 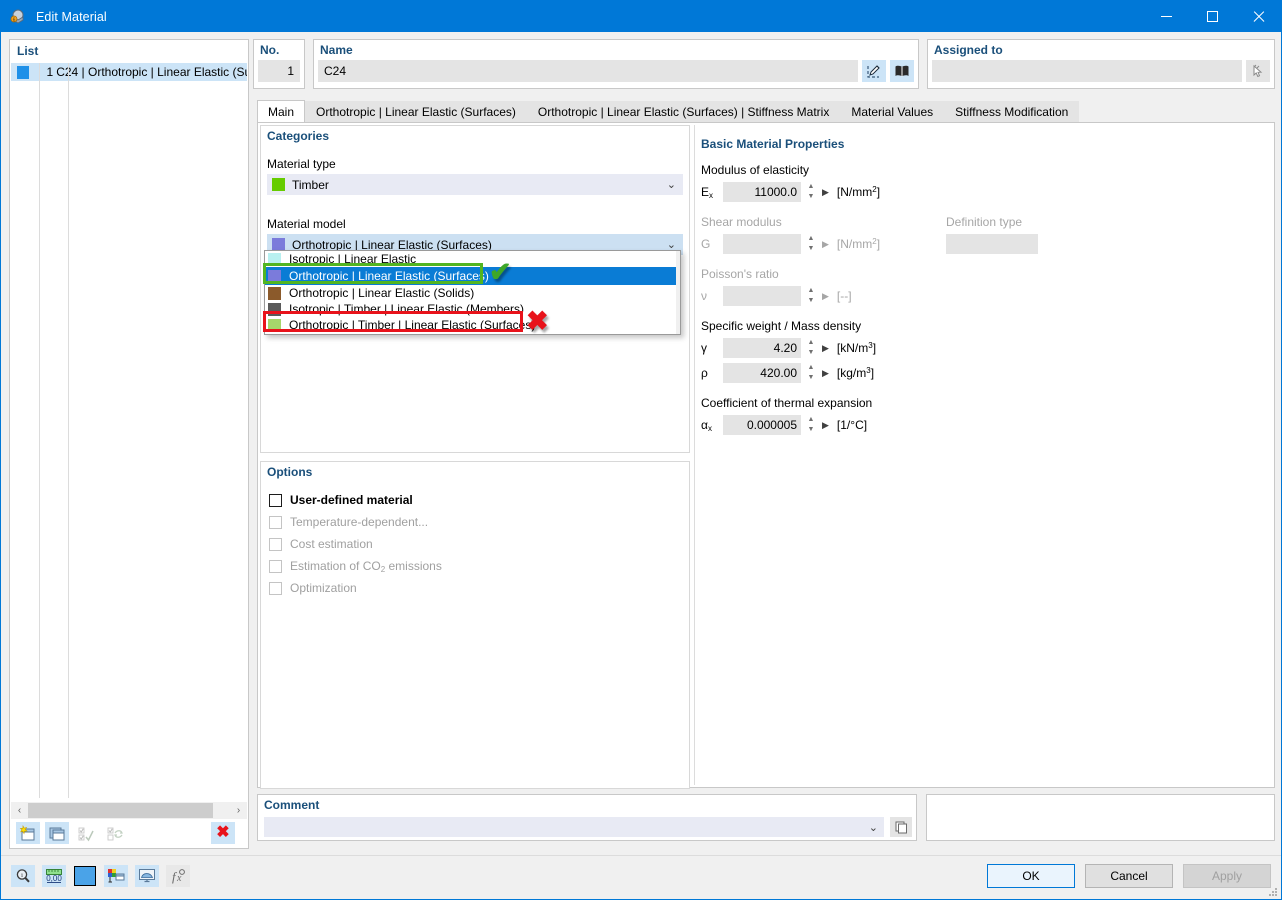 What do you see at coordinates (54, 876) in the screenshot?
I see `units-icon: 0,00` at bounding box center [54, 876].